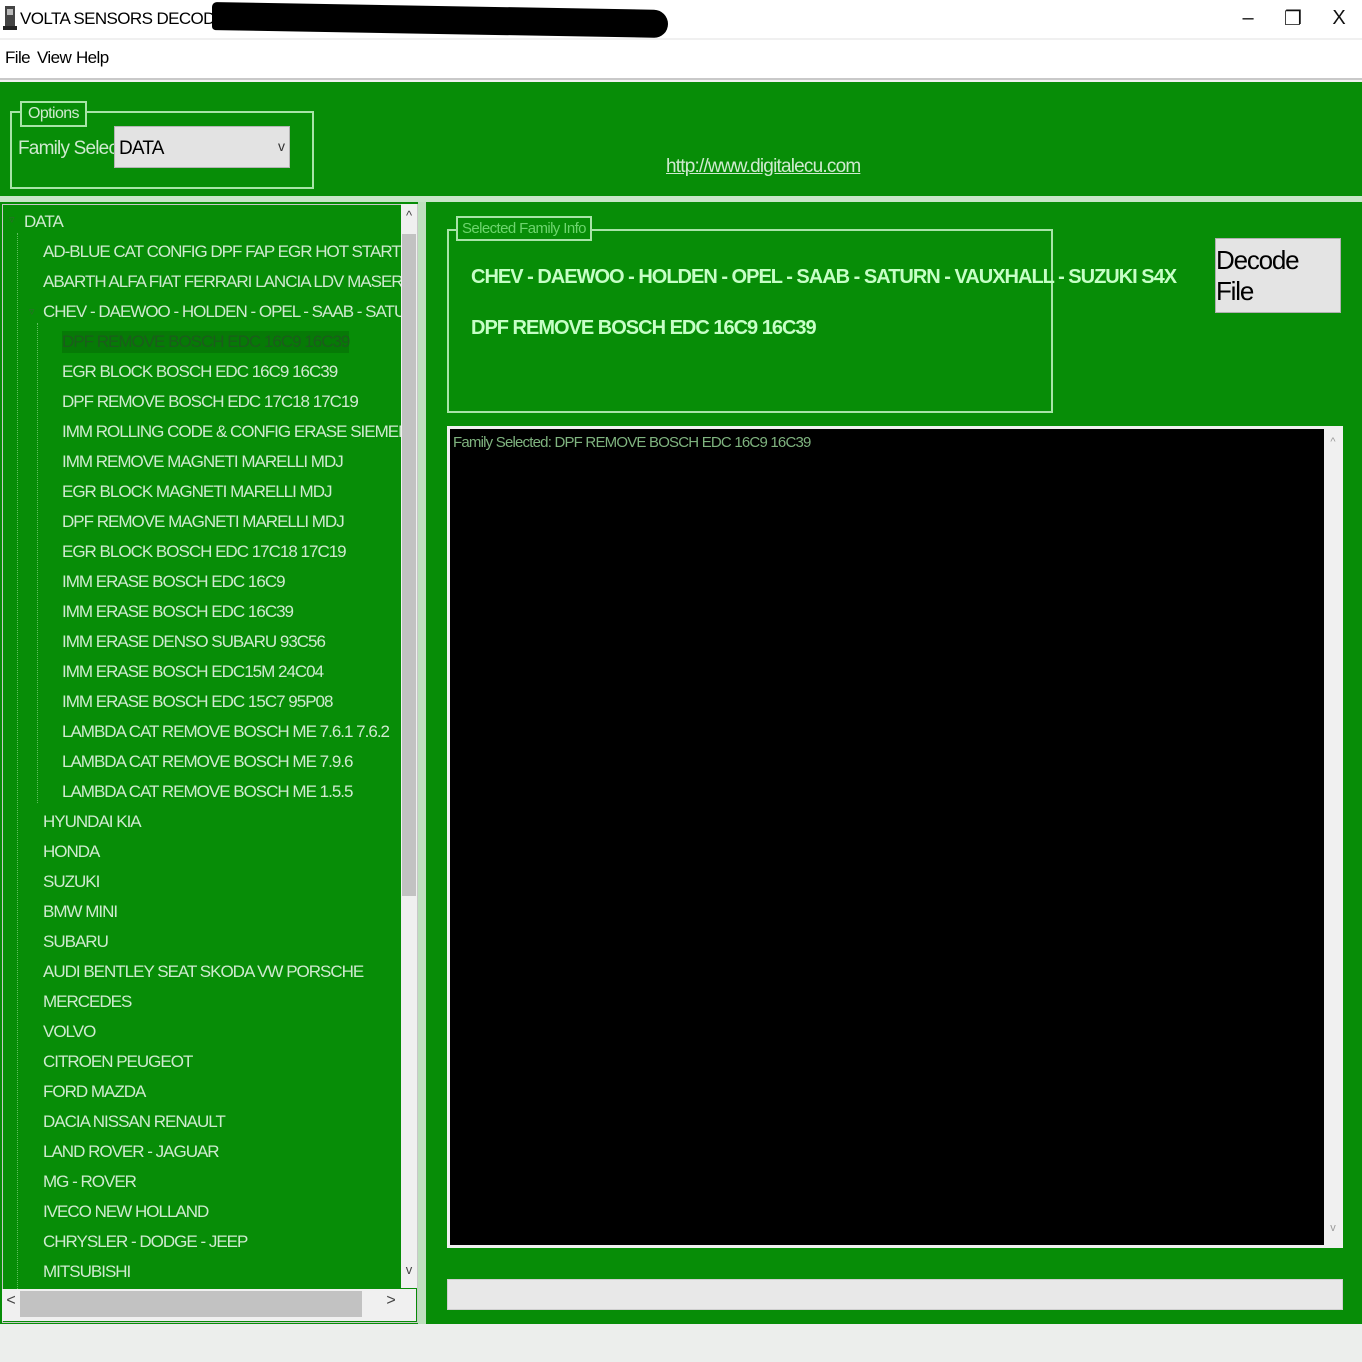 The image size is (1362, 1362). I want to click on separator, so click(681, 199).